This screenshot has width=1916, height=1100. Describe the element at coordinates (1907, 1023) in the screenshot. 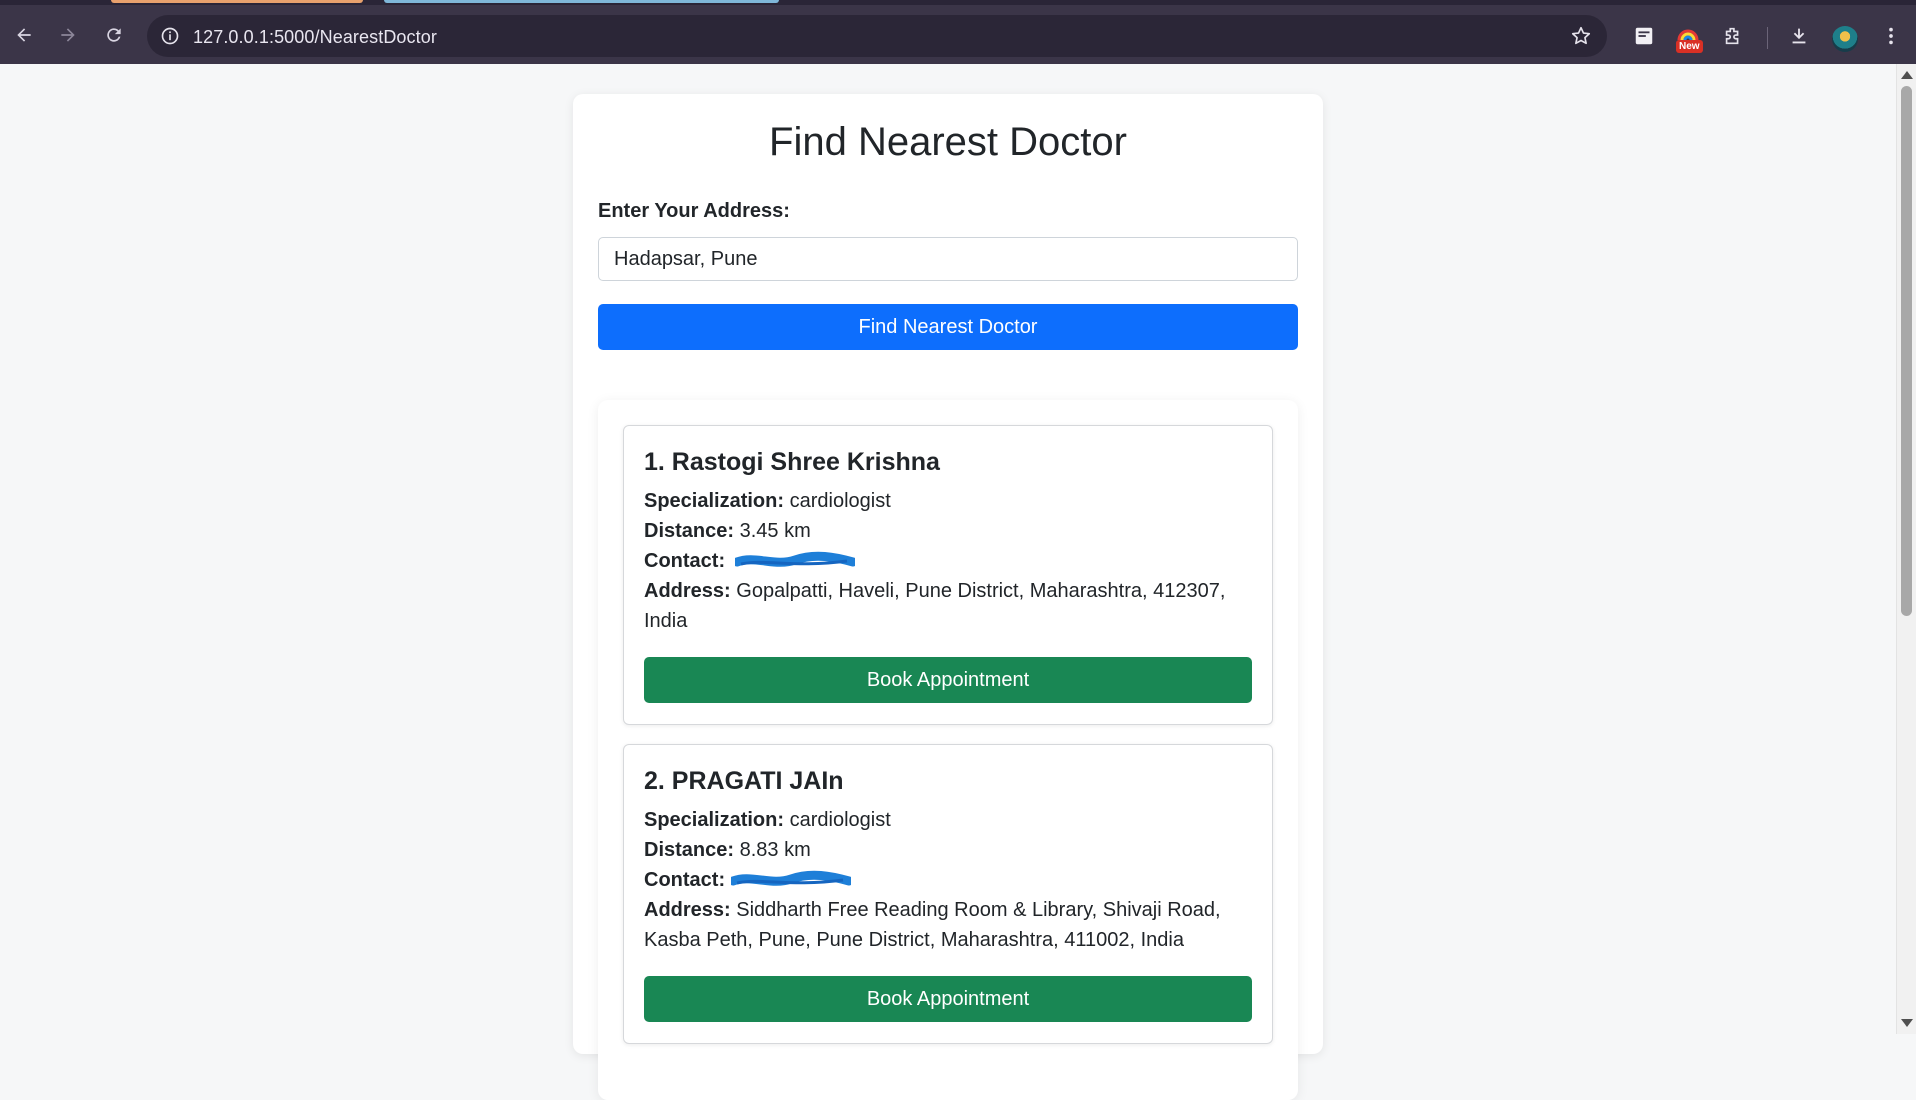

I see `scroll-down-arrow-icon` at that location.